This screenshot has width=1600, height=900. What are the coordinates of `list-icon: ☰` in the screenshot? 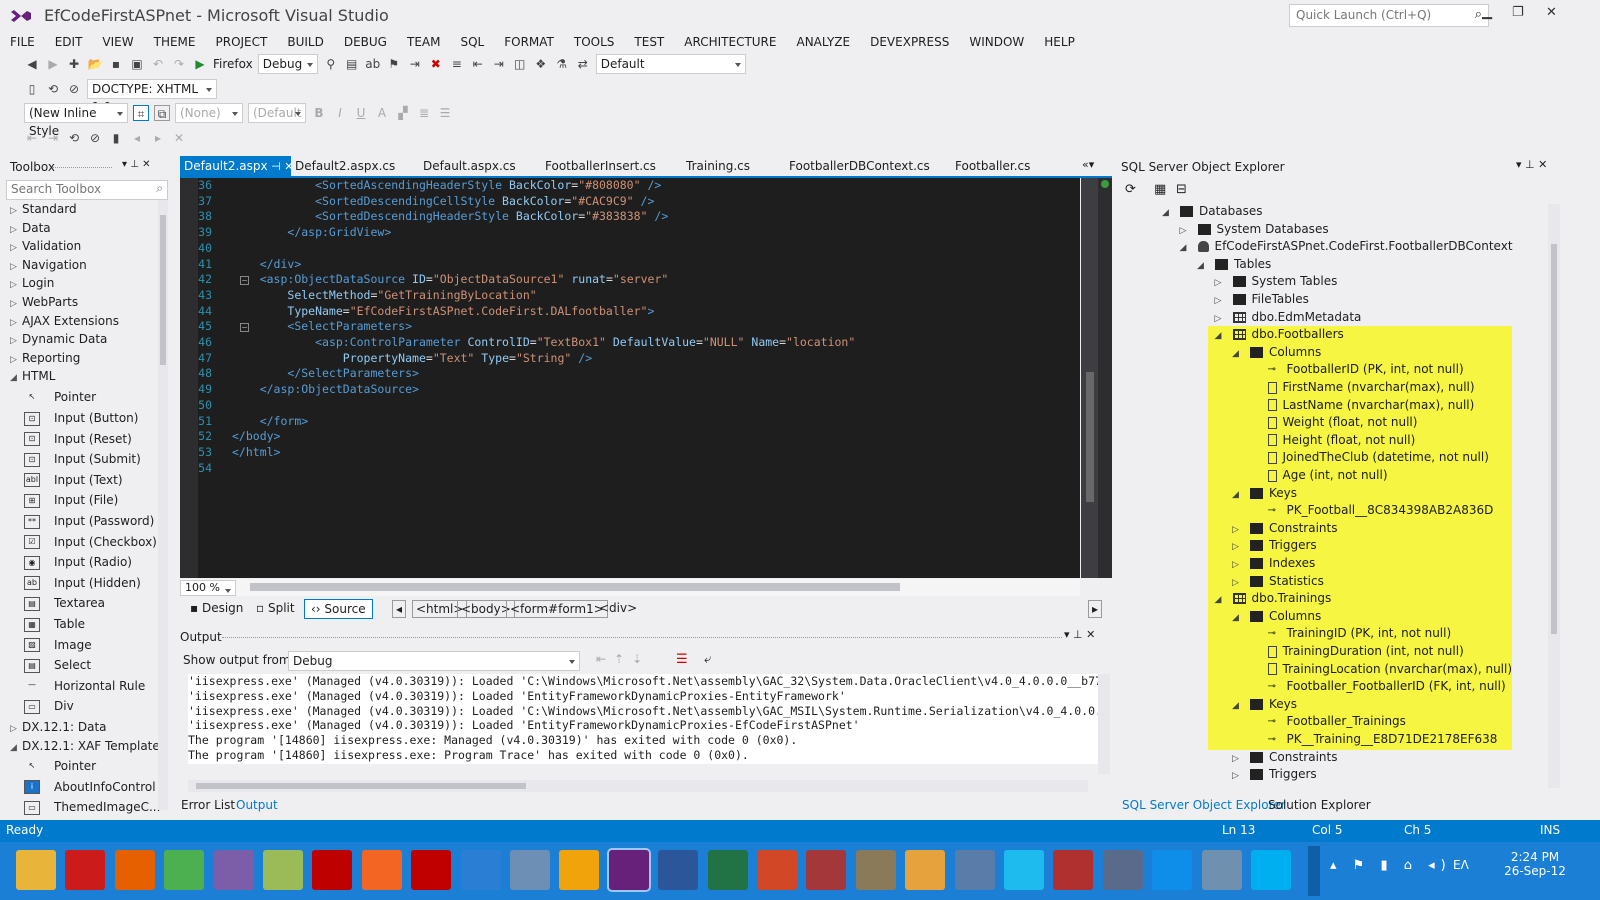 It's located at (445, 113).